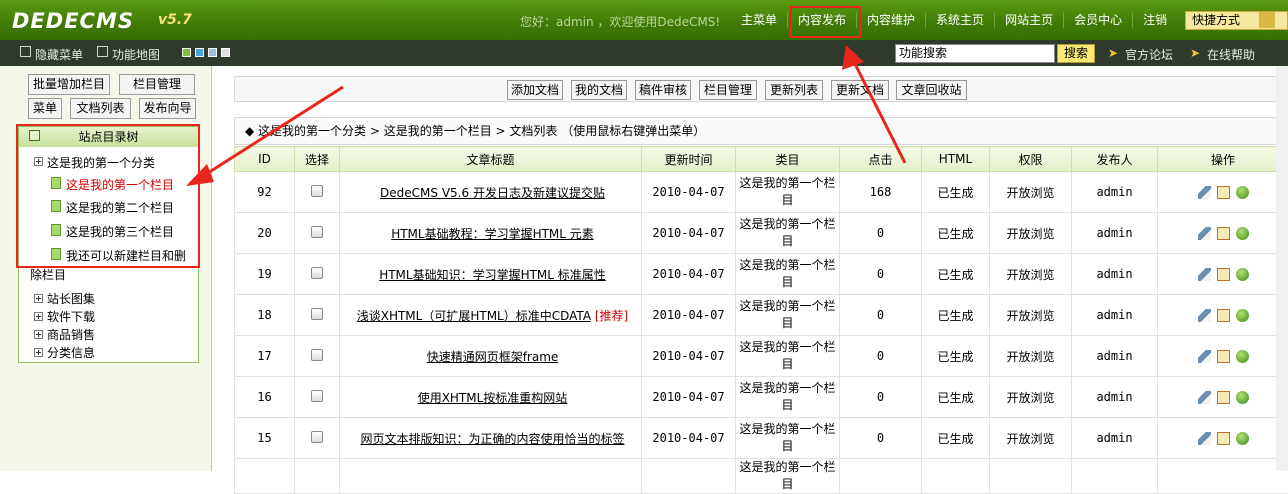 The height and width of the screenshot is (494, 1288). Describe the element at coordinates (853, 57) in the screenshot. I see `arrowhead-top` at that location.